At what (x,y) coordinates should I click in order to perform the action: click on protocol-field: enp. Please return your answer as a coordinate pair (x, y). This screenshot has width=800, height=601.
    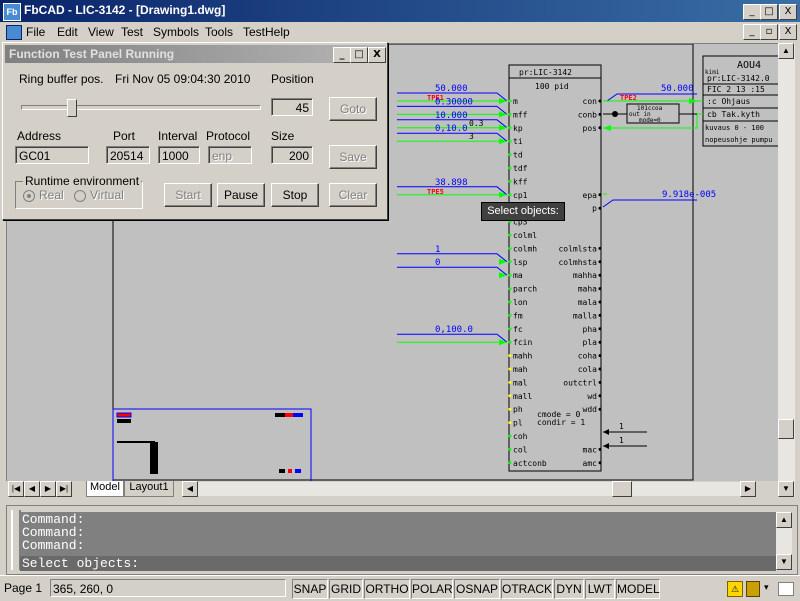
    Looking at the image, I should click on (230, 155).